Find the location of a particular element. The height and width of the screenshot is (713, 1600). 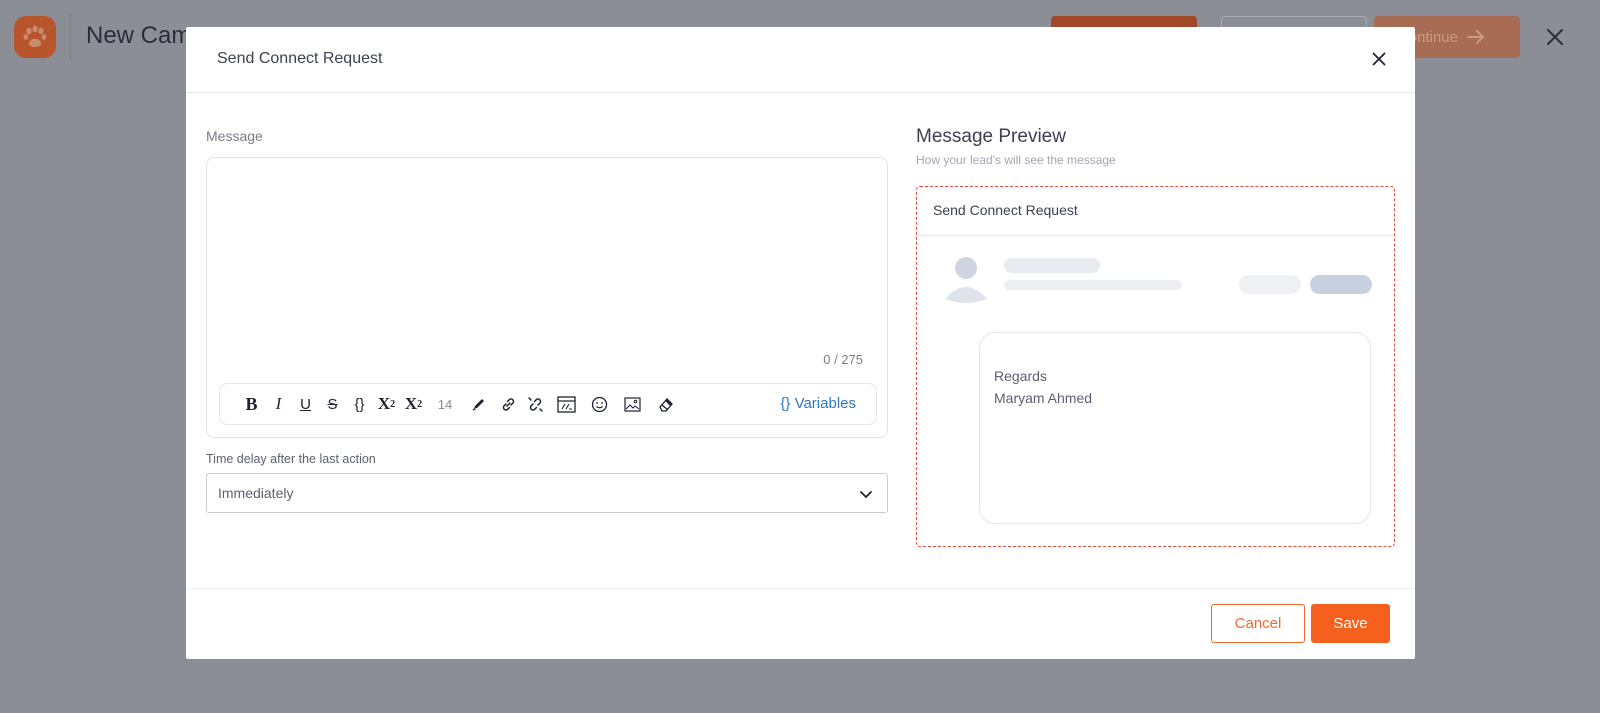

image-icon is located at coordinates (632, 404).